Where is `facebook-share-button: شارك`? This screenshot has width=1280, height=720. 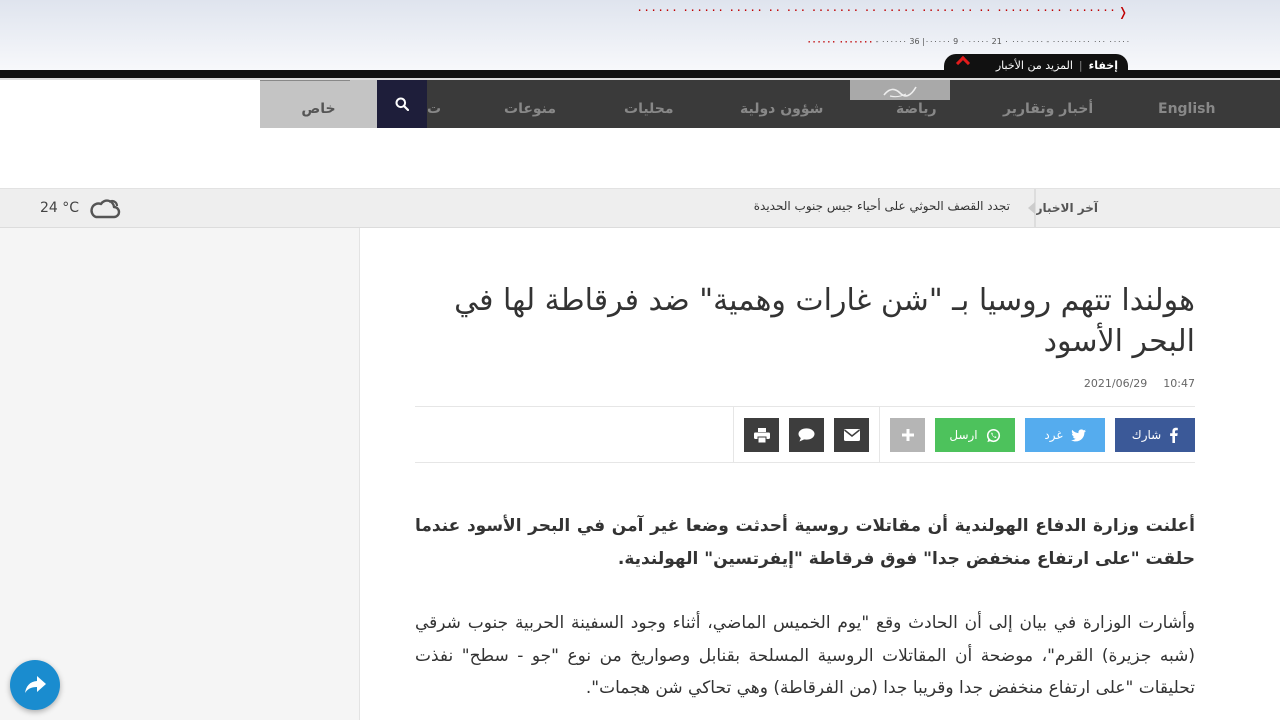 facebook-share-button: شارك is located at coordinates (1155, 435).